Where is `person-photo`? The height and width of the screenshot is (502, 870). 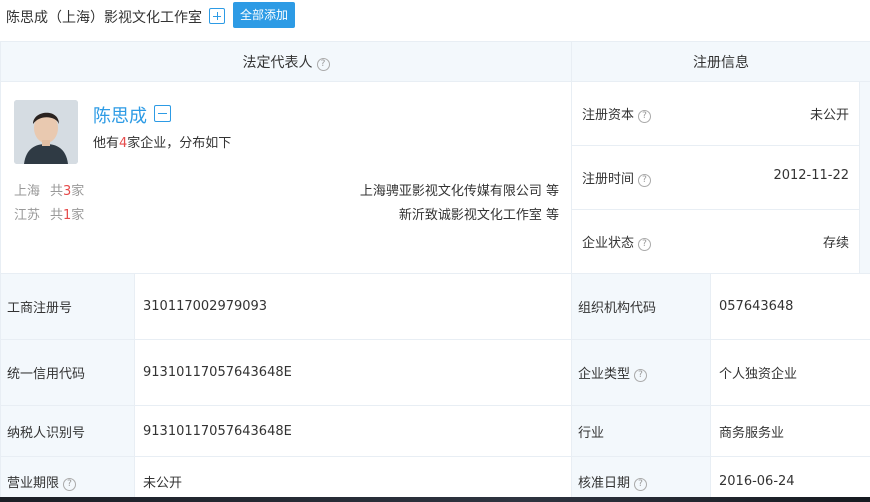 person-photo is located at coordinates (46, 132).